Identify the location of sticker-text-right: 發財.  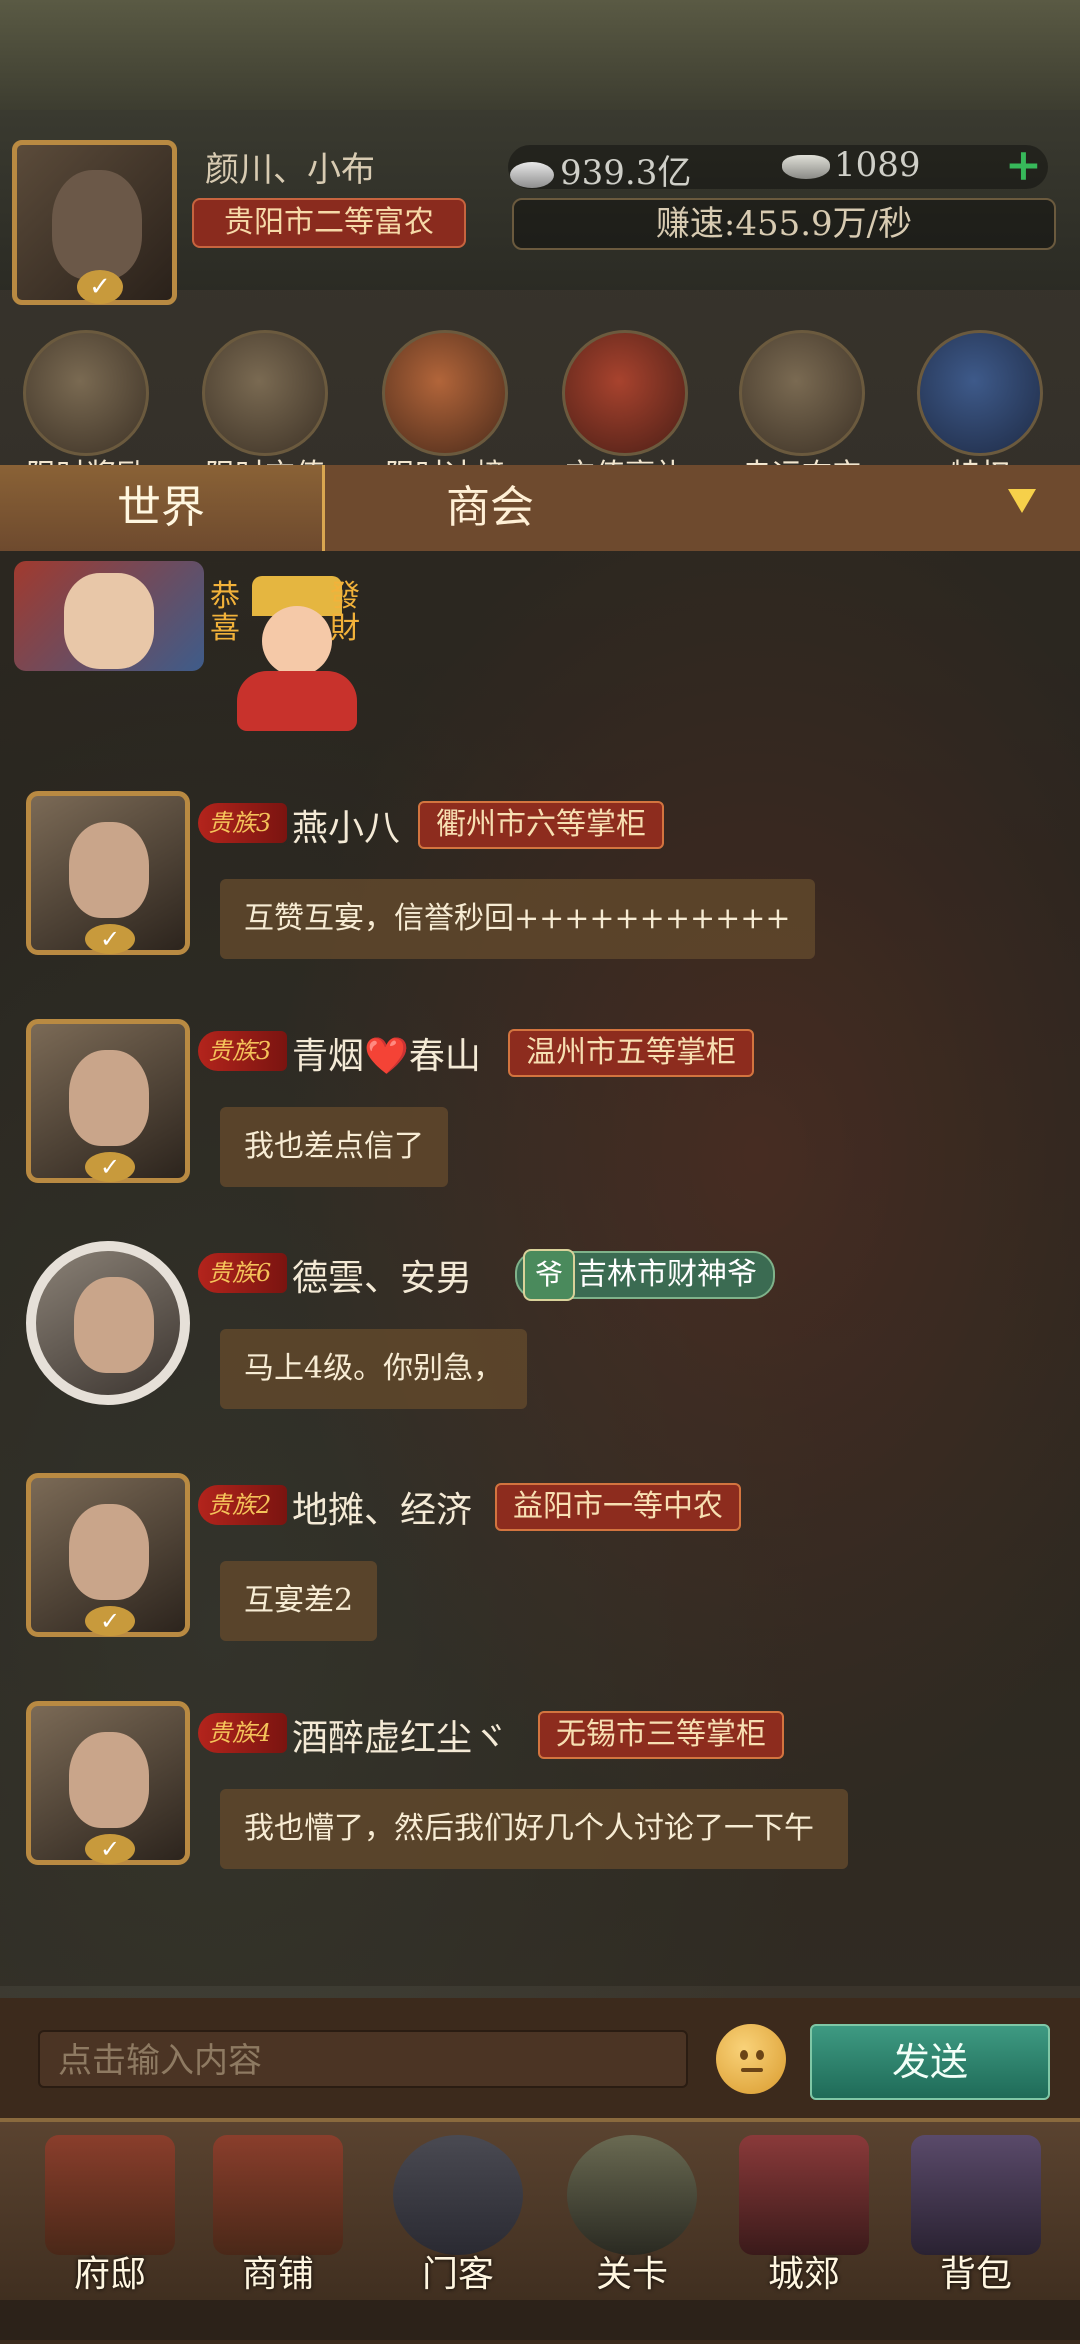
(345, 612).